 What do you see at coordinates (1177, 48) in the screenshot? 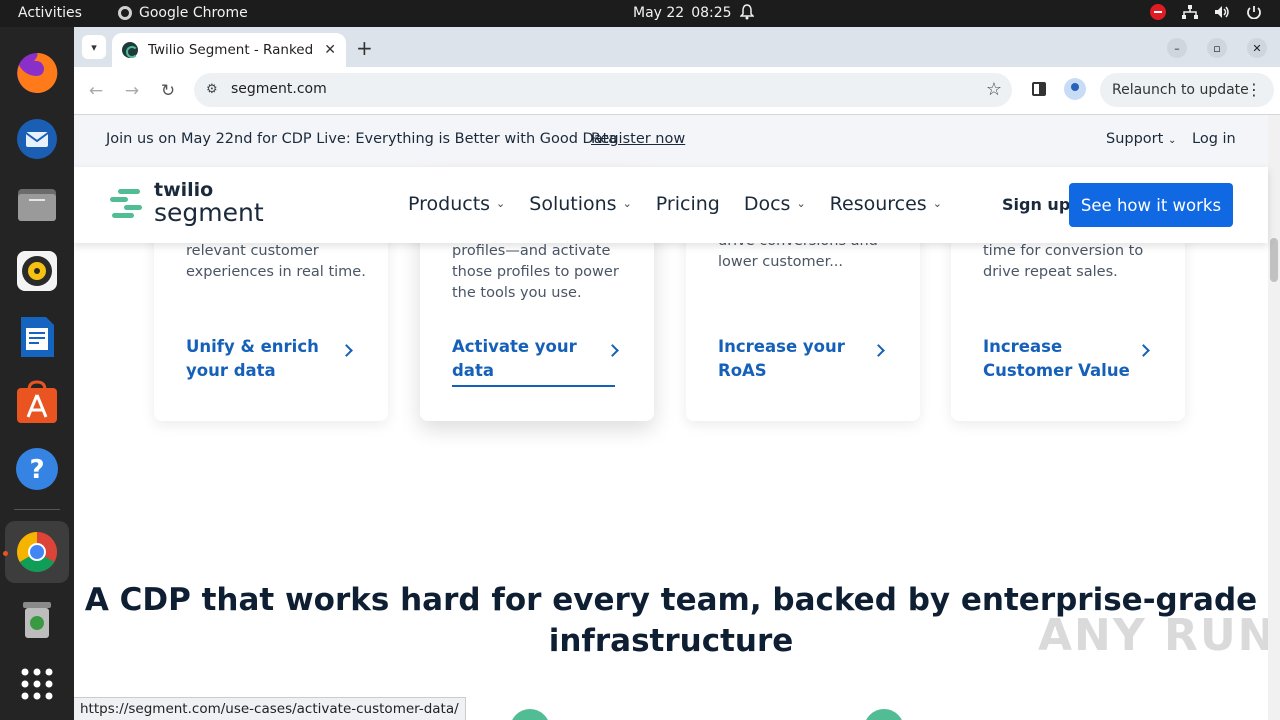
I see `minimize-button: –` at bounding box center [1177, 48].